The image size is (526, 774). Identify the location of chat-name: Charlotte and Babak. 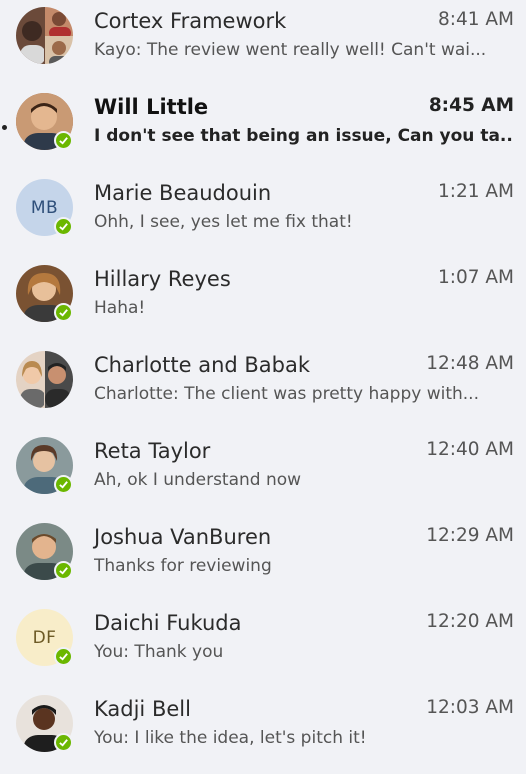
(202, 365).